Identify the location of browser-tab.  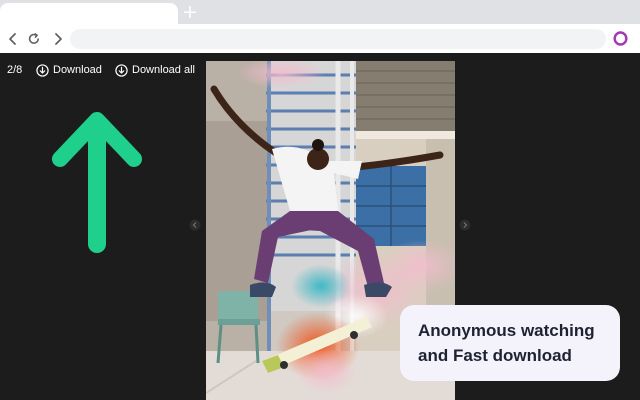
(89, 13).